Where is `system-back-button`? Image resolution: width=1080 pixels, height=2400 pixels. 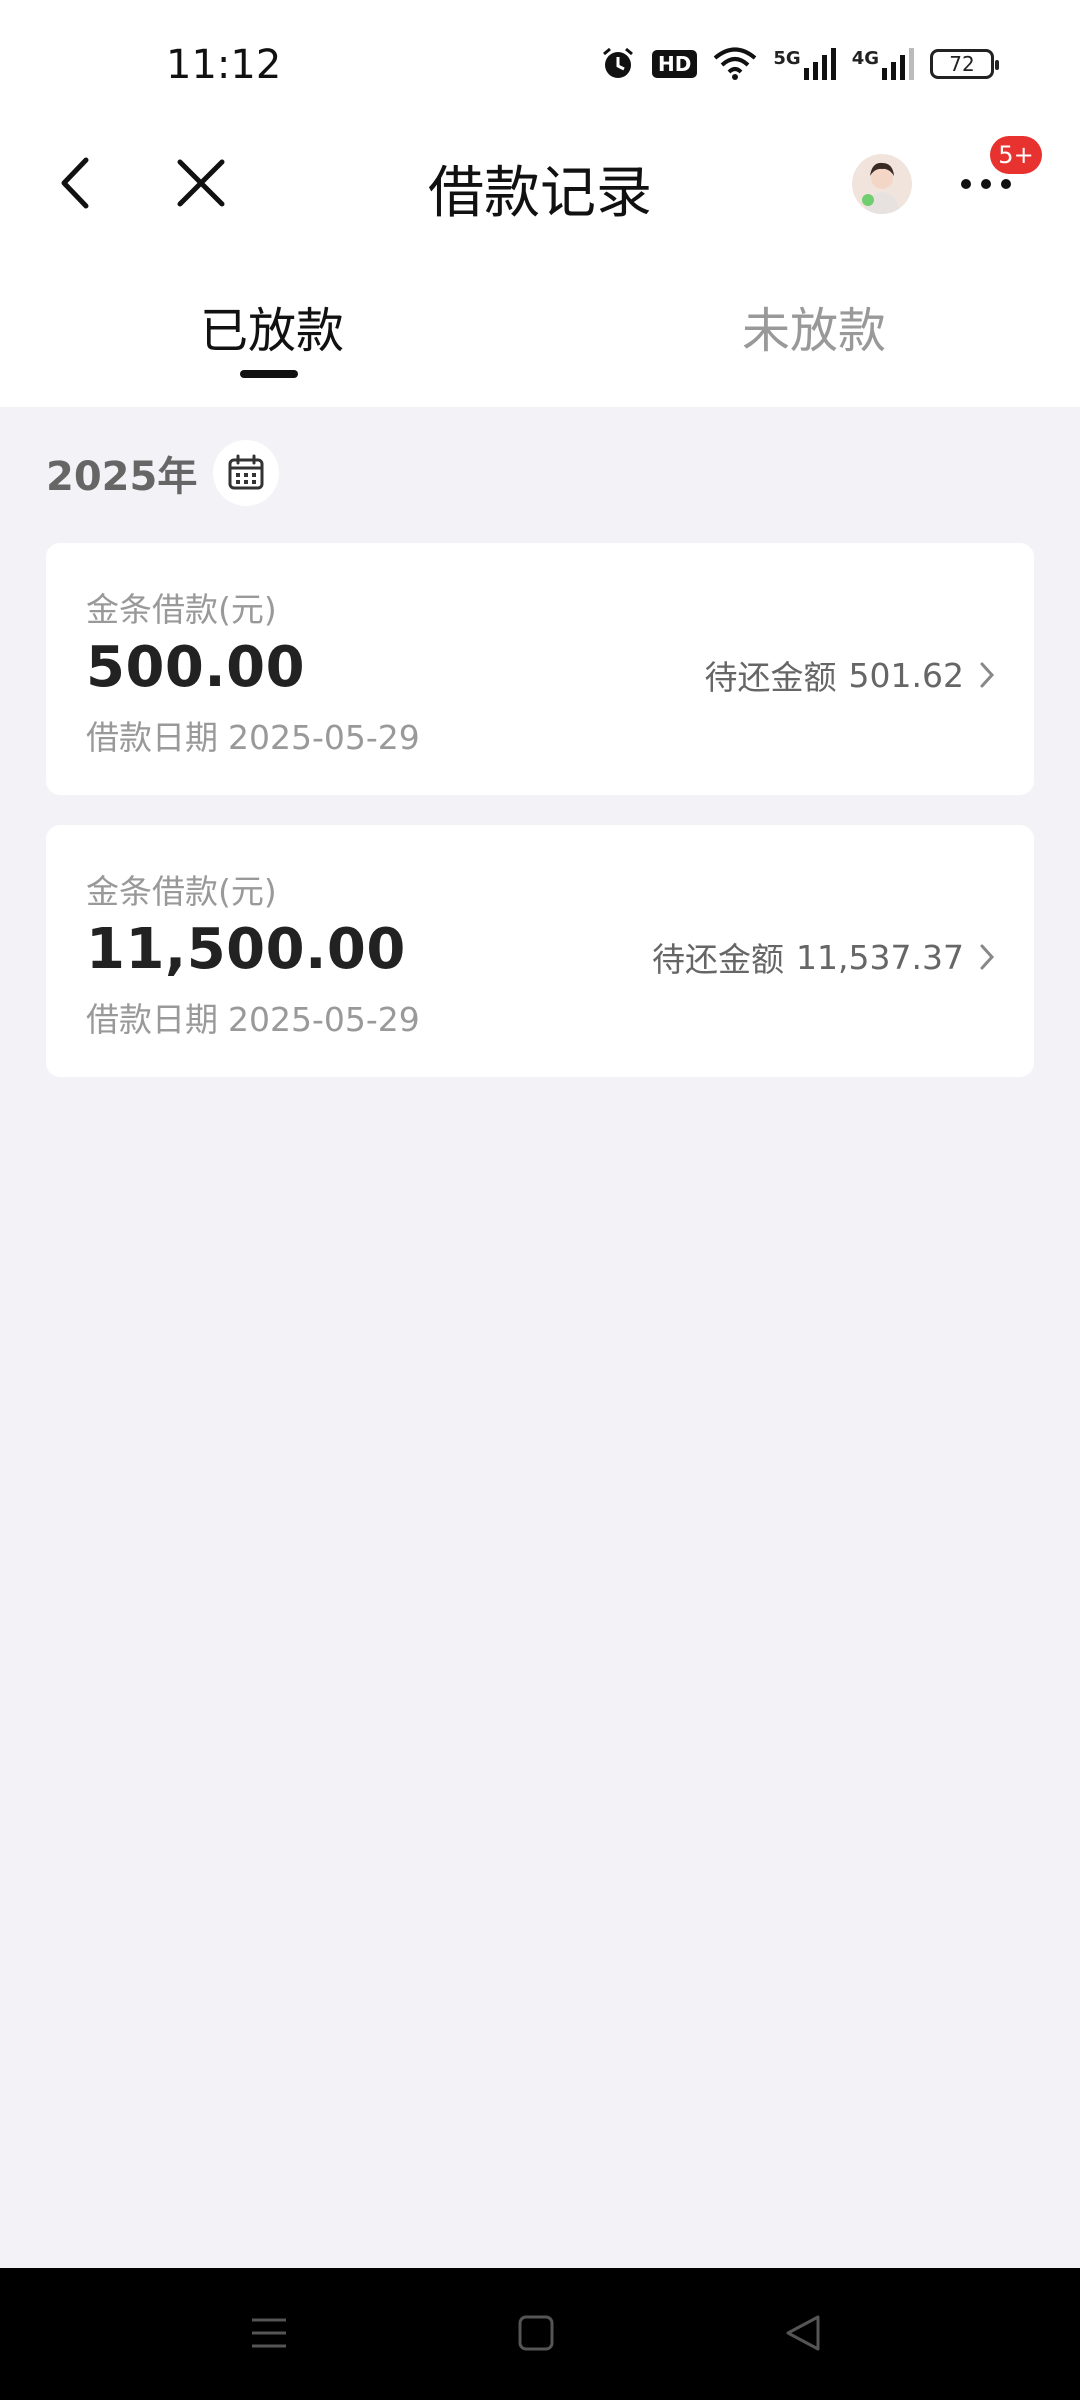 system-back-button is located at coordinates (803, 2335).